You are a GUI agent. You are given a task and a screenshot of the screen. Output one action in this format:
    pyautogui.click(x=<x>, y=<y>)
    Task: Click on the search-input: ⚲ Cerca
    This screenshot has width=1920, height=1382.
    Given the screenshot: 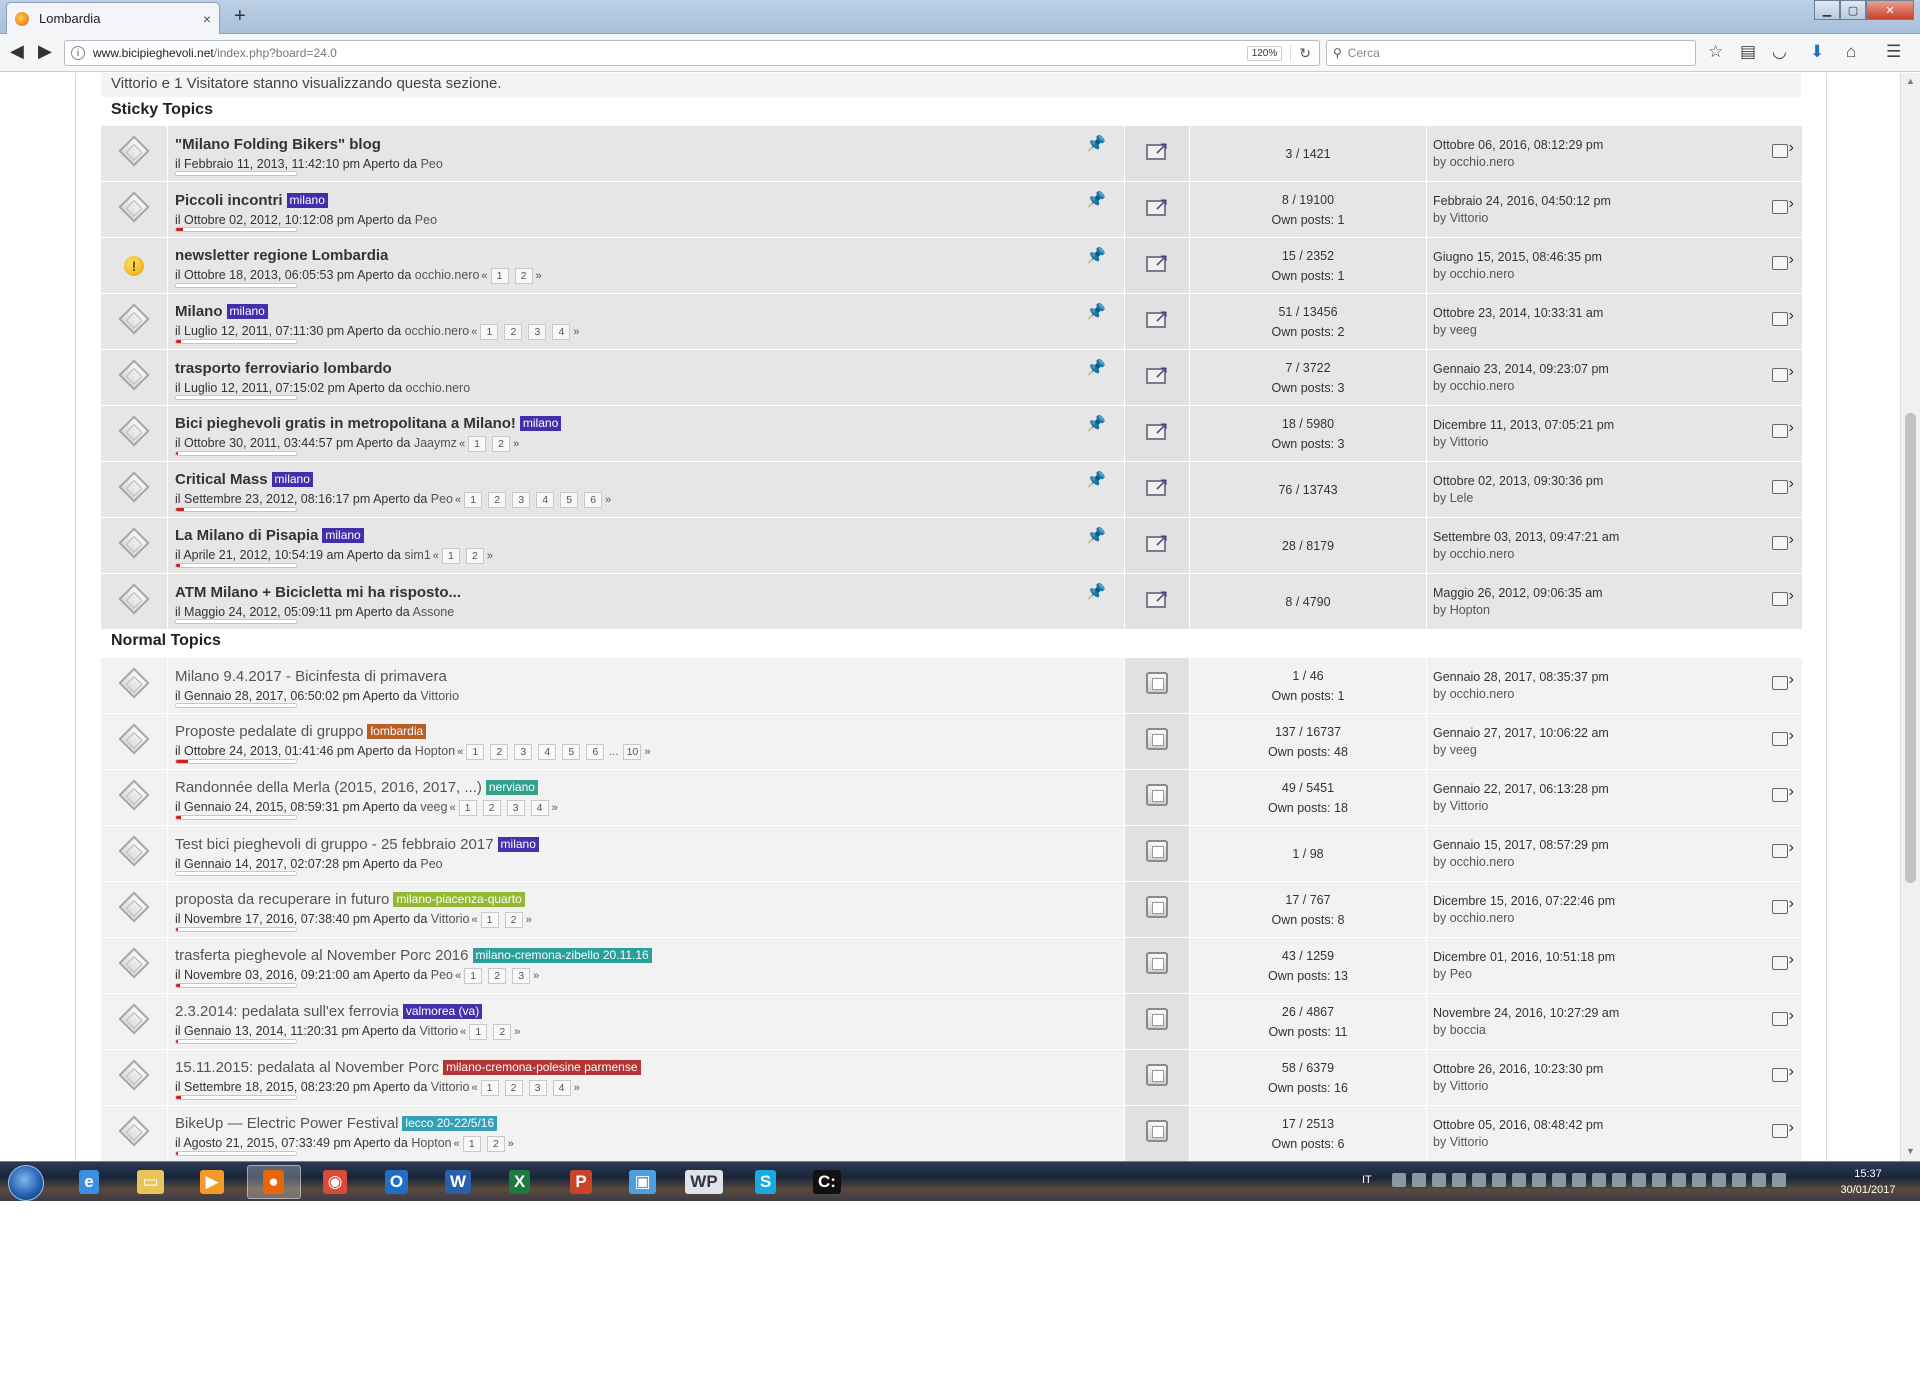 What is the action you would take?
    pyautogui.click(x=1511, y=53)
    